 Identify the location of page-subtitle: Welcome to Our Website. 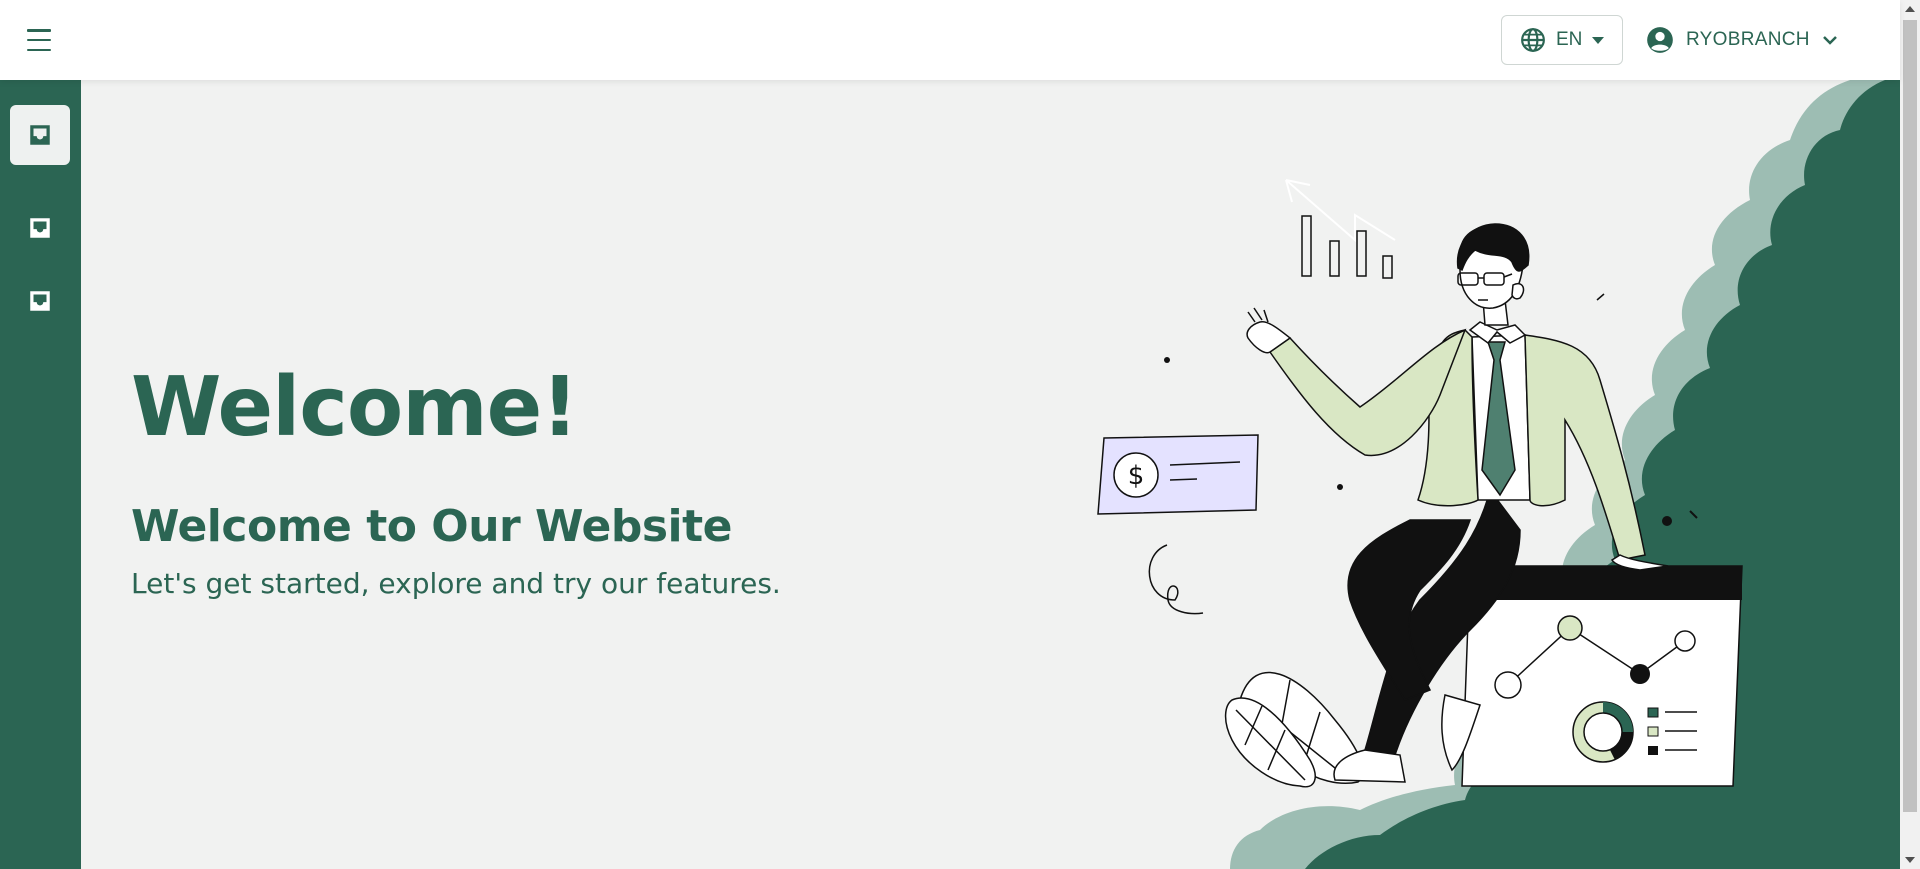
(431, 526).